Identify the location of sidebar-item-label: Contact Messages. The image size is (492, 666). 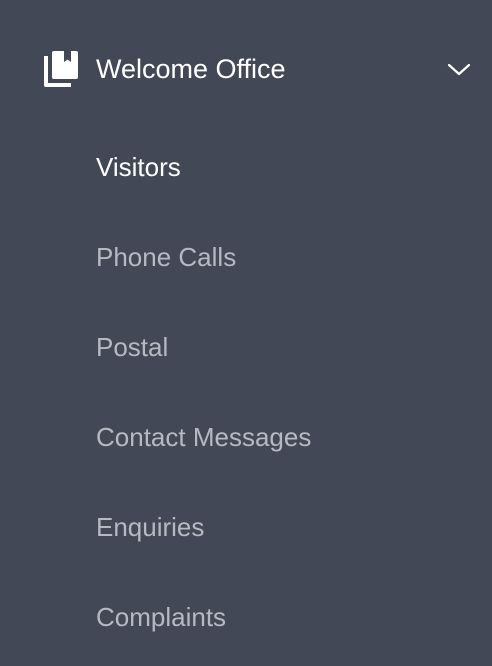
(204, 437).